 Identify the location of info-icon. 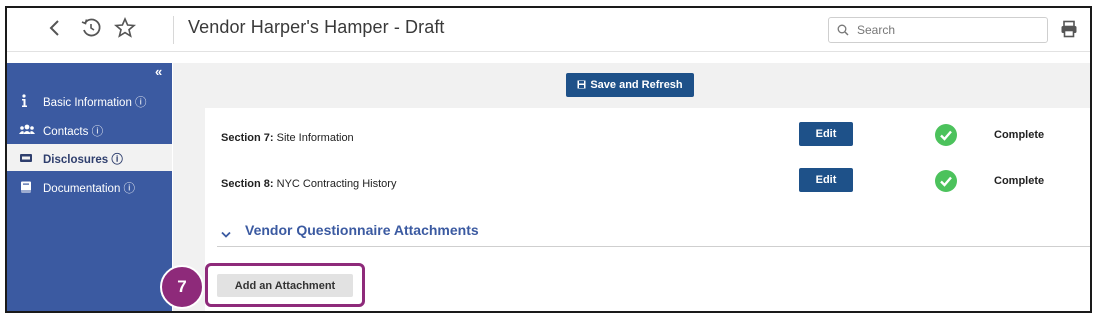
(26, 101).